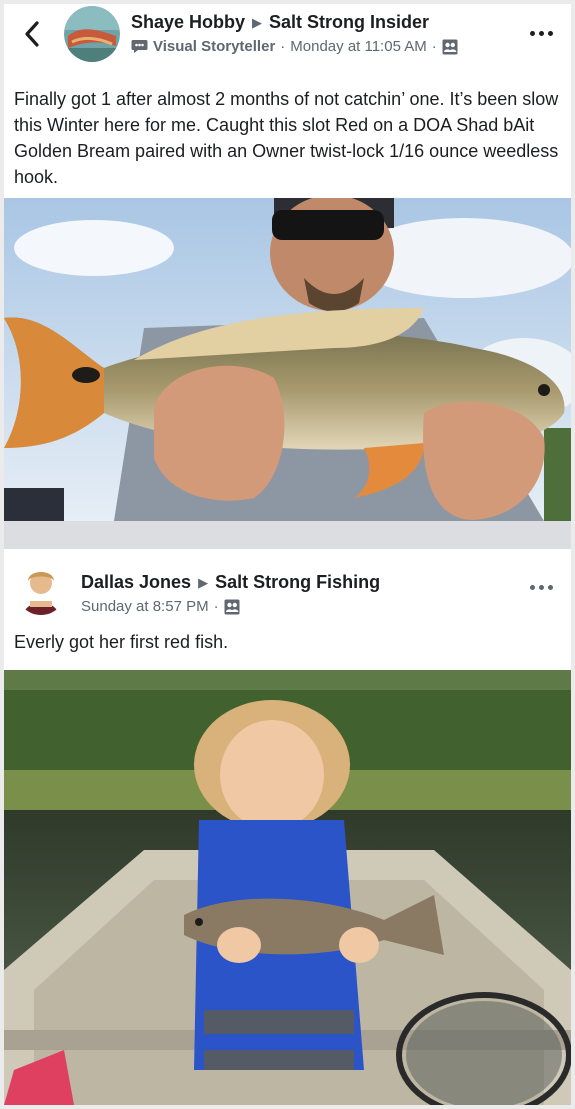 The image size is (575, 1109). I want to click on post-text: Everly got her first red fish., so click(121, 642).